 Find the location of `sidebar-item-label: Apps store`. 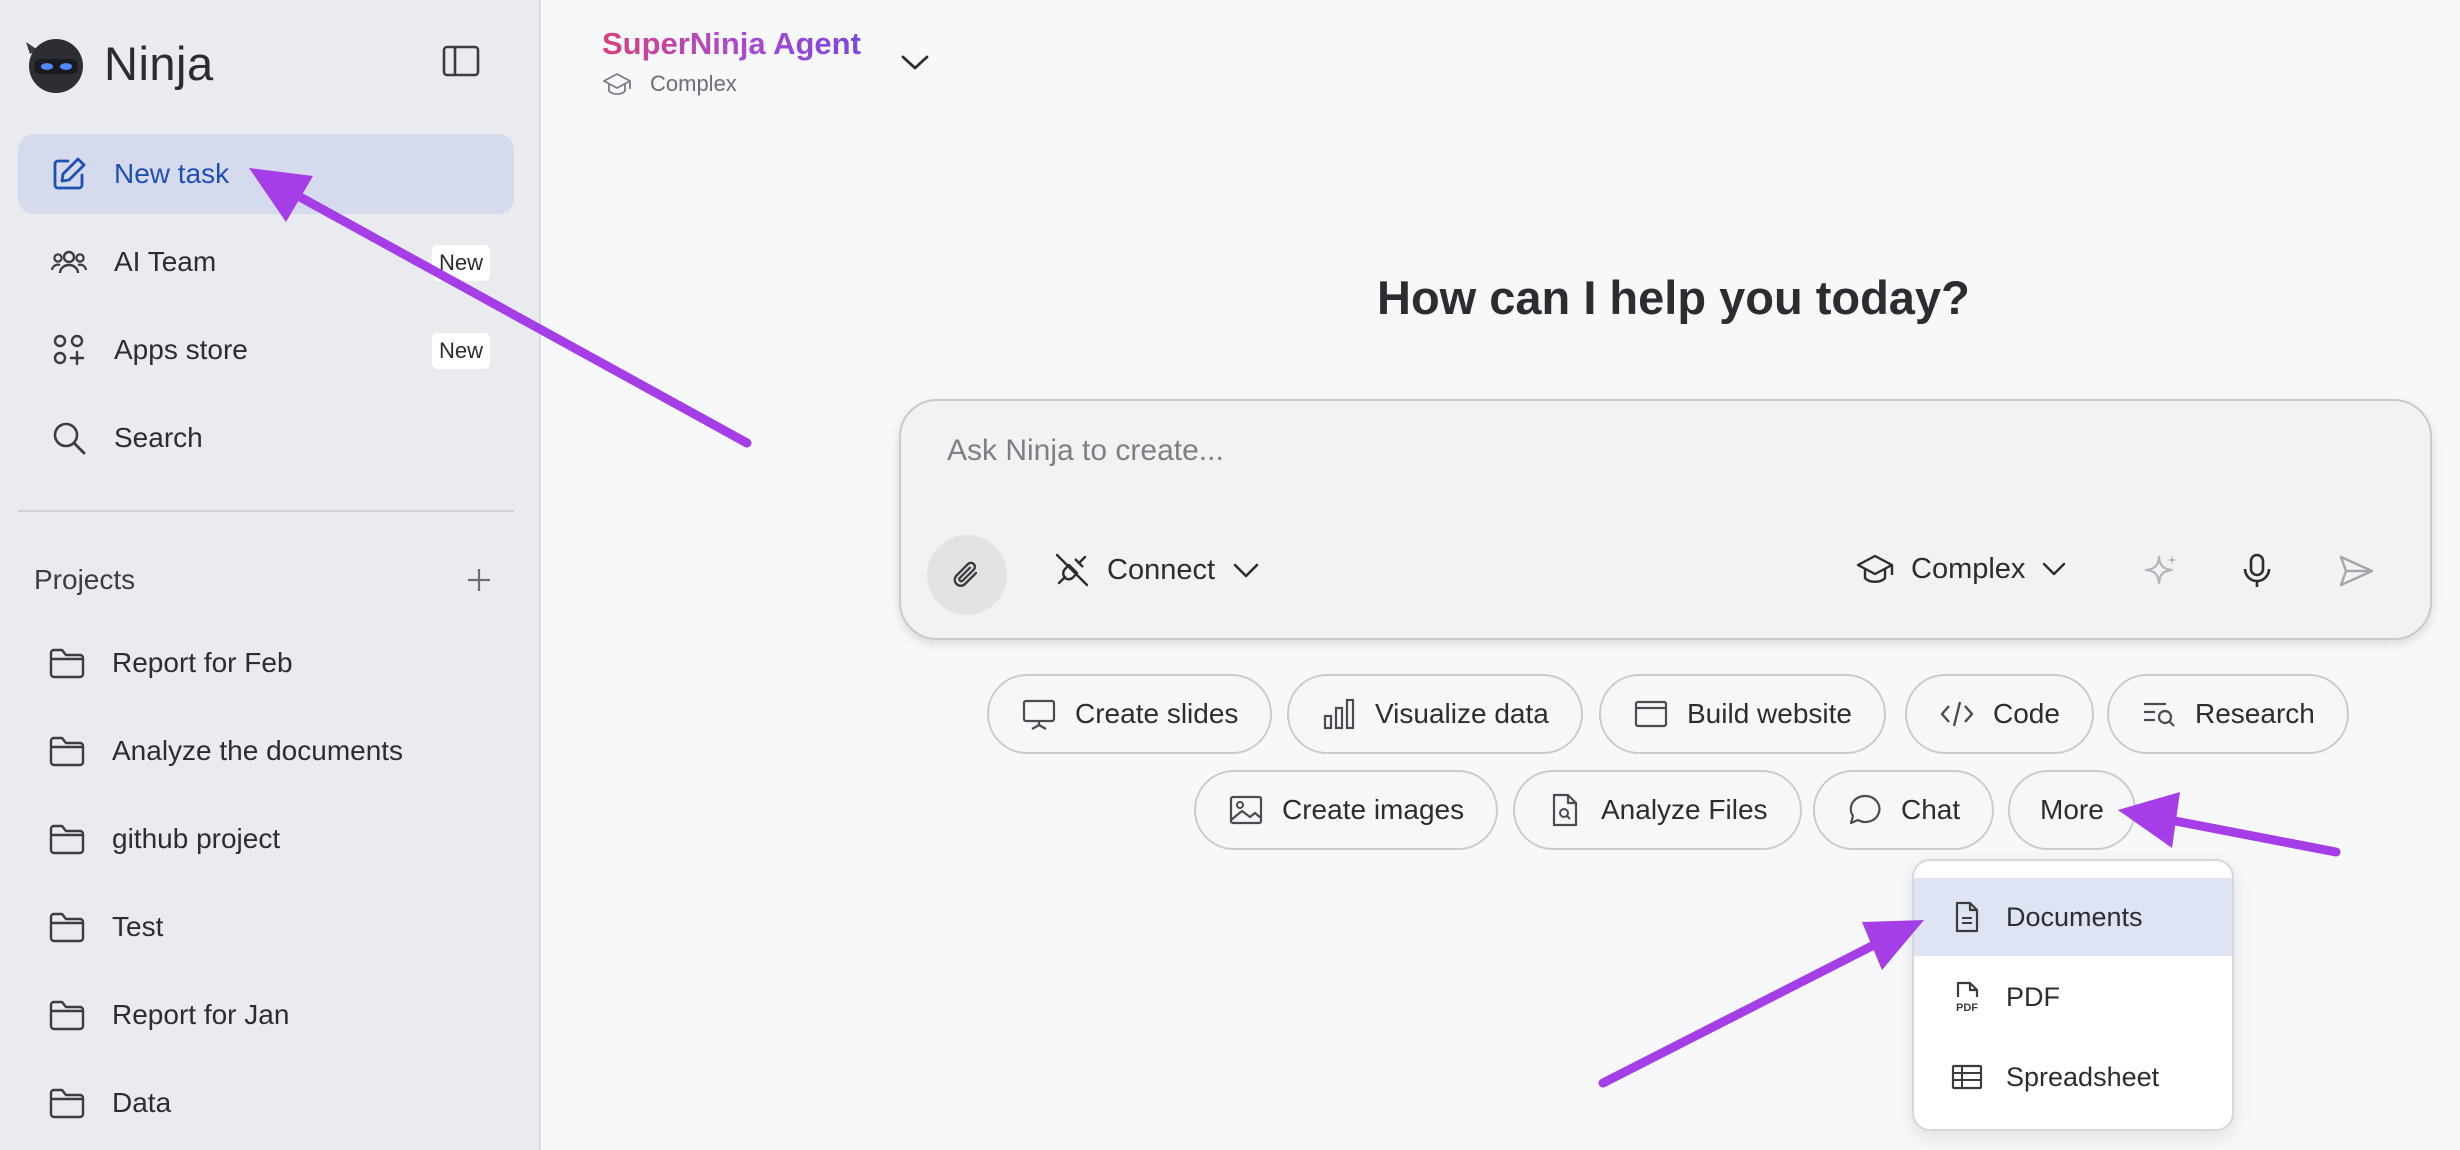

sidebar-item-label: Apps store is located at coordinates (181, 349).